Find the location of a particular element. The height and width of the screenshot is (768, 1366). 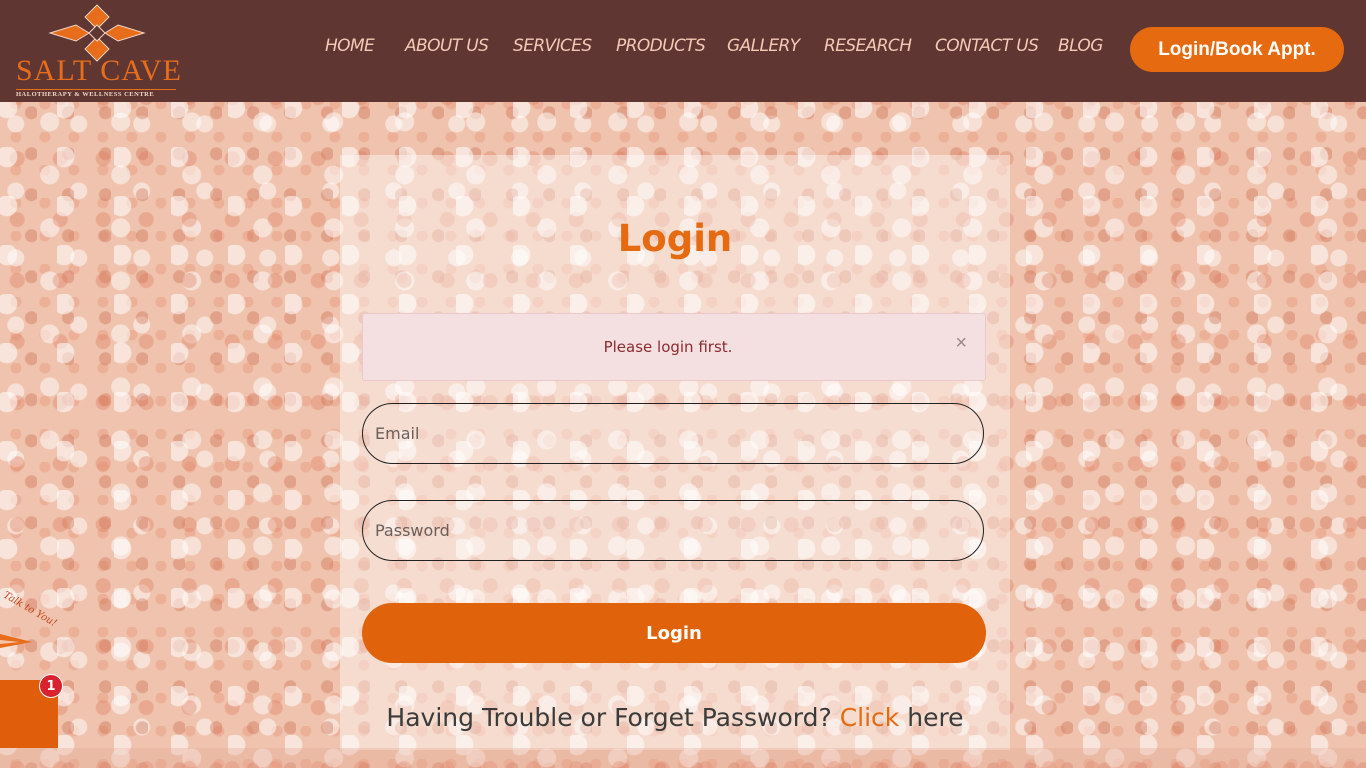

nav-services: SERVICES is located at coordinates (552, 46).